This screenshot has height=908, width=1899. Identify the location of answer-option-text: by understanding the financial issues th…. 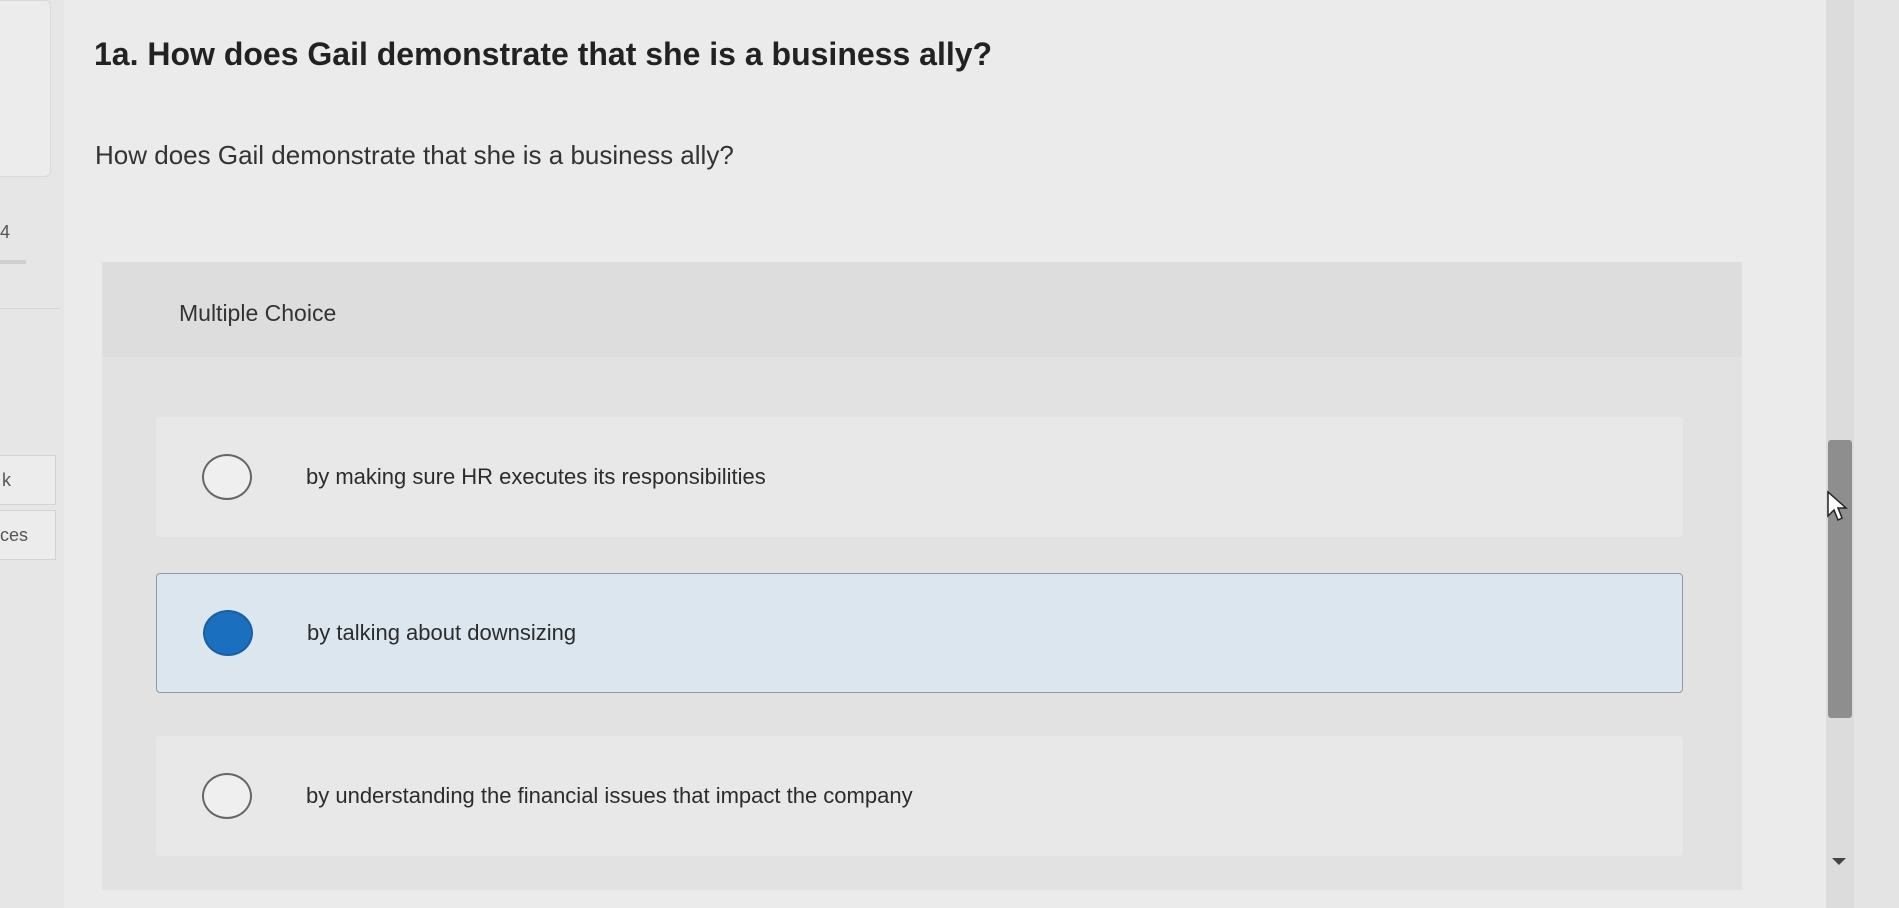
(609, 795).